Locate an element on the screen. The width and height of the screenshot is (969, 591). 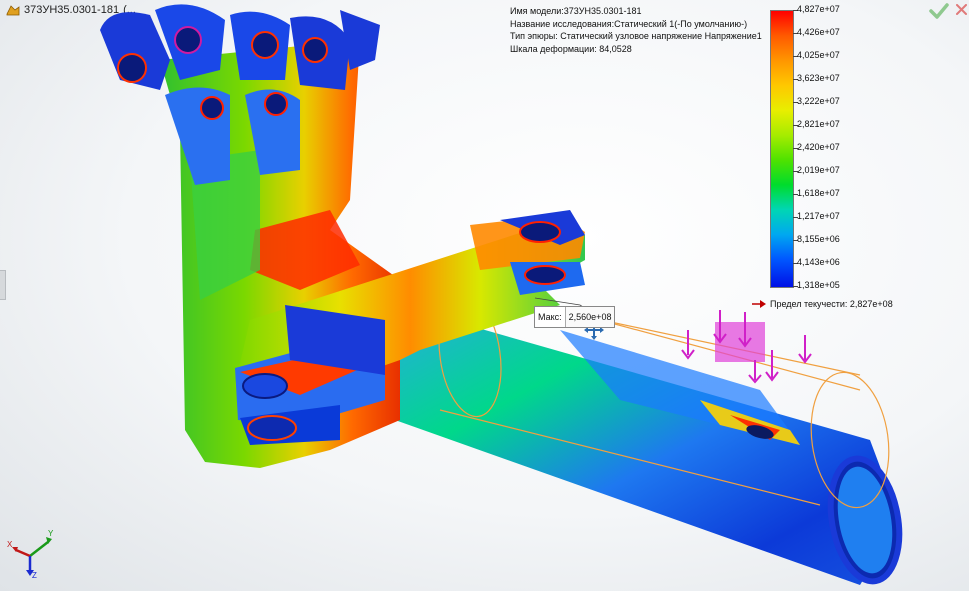
triad-y-label: Y is located at coordinates (51, 533).